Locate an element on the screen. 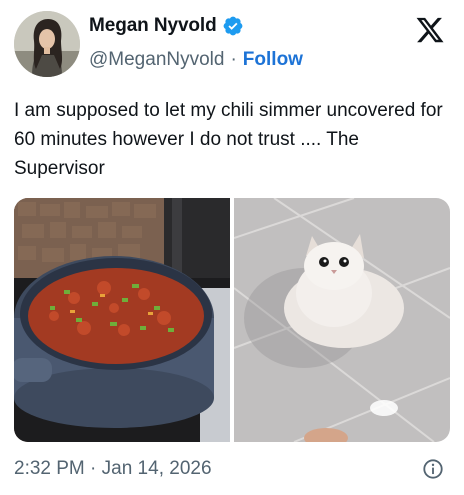 This screenshot has width=464, height=495. display-name: Megan Nyvold is located at coordinates (153, 26).